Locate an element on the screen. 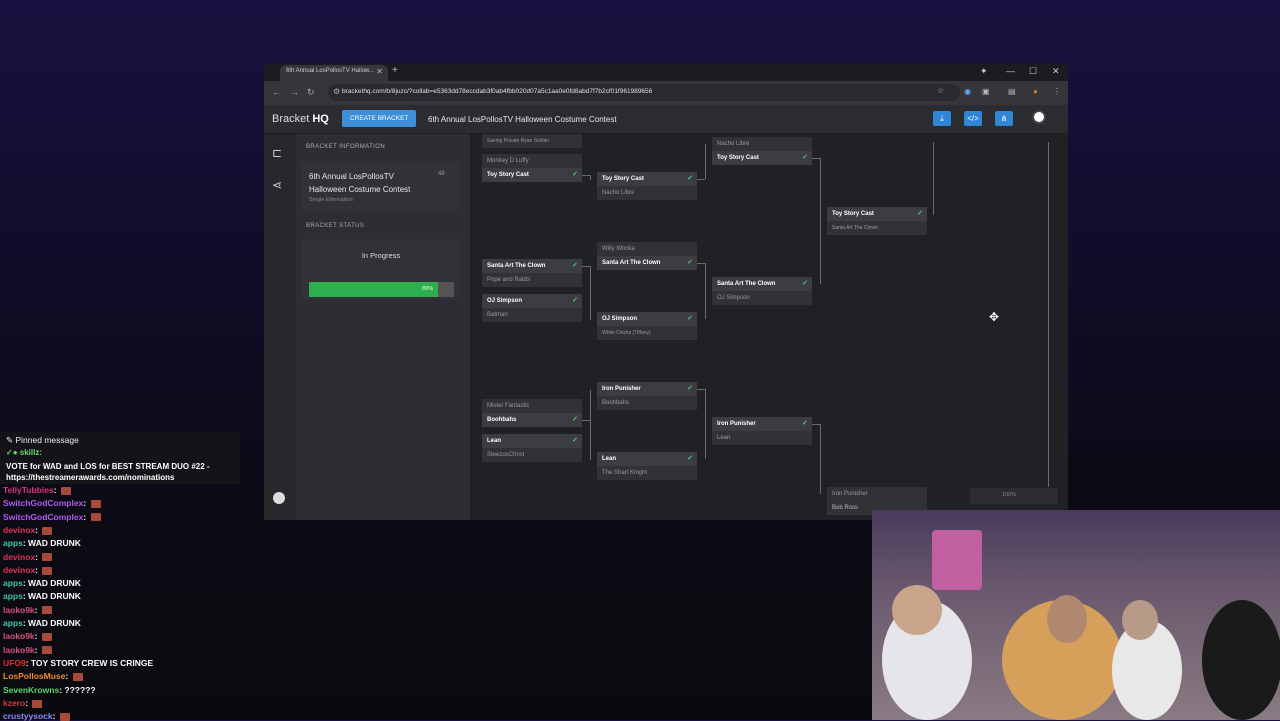 The height and width of the screenshot is (721, 1280). chat-username: SevenKrowns is located at coordinates (31, 690).